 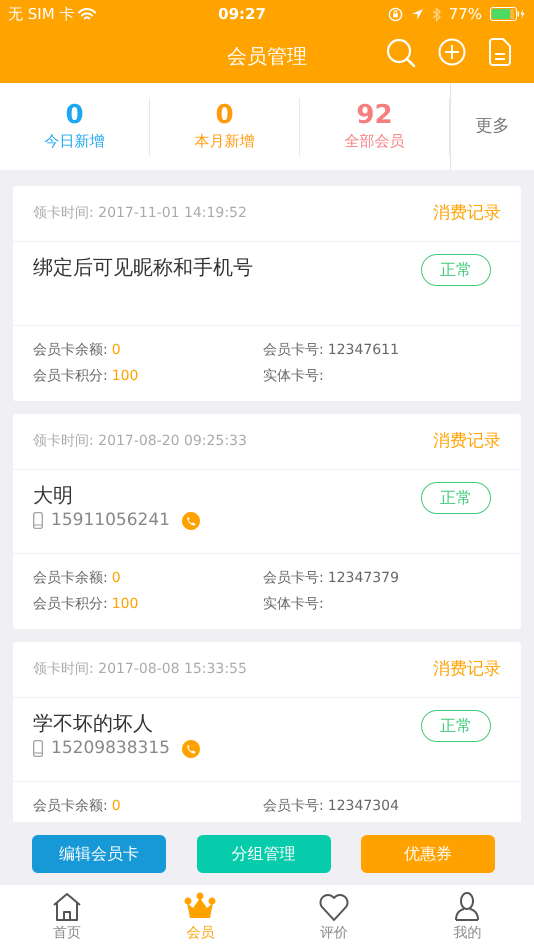 I want to click on action-button: 优惠券, so click(x=428, y=853).